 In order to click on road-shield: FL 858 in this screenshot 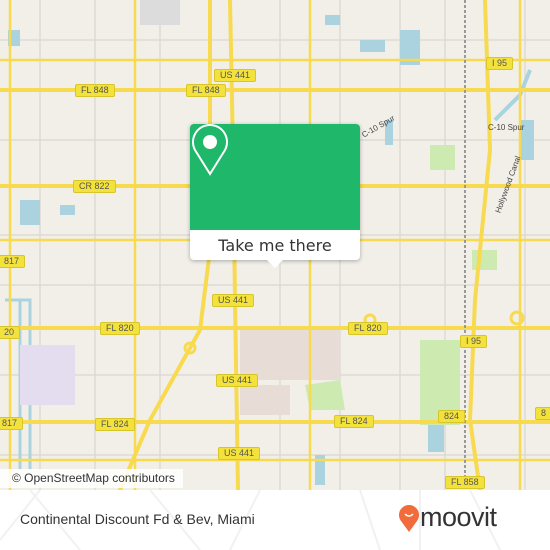, I will do `click(465, 482)`.